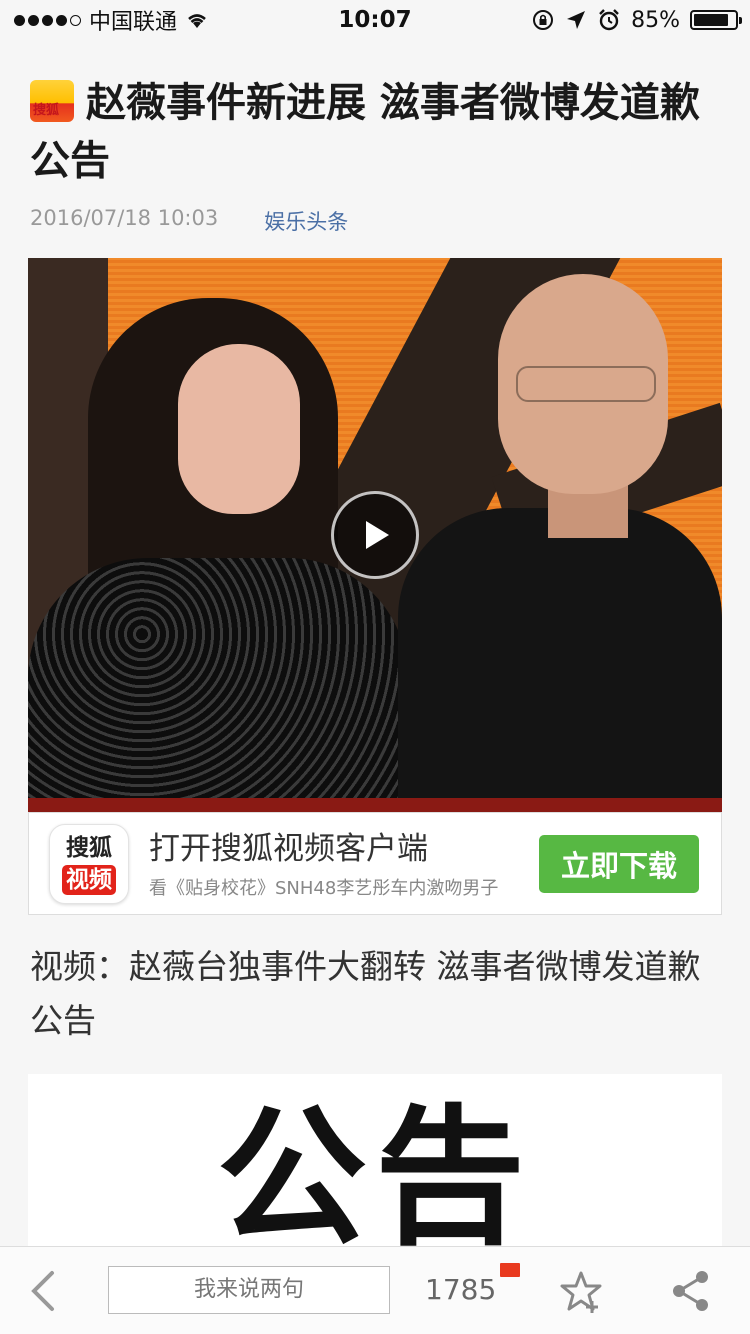 The height and width of the screenshot is (1334, 750). Describe the element at coordinates (691, 1291) in the screenshot. I see `share-icon` at that location.